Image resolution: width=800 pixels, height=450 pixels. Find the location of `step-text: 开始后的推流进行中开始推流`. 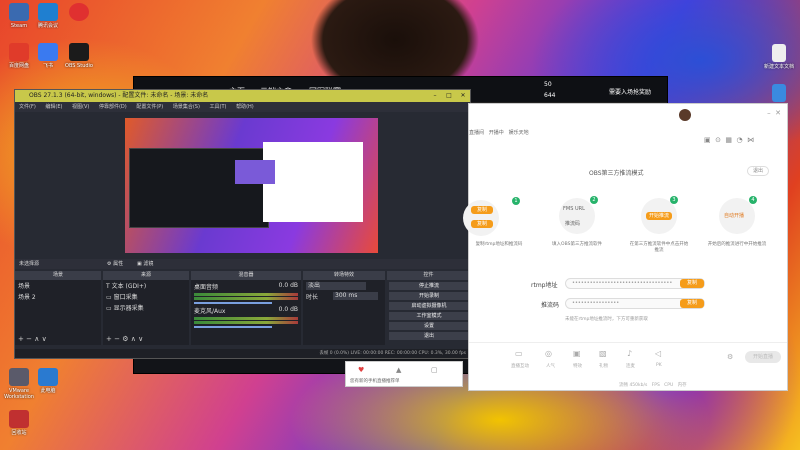

step-text: 开始后的推流进行中开始推流 is located at coordinates (737, 244).